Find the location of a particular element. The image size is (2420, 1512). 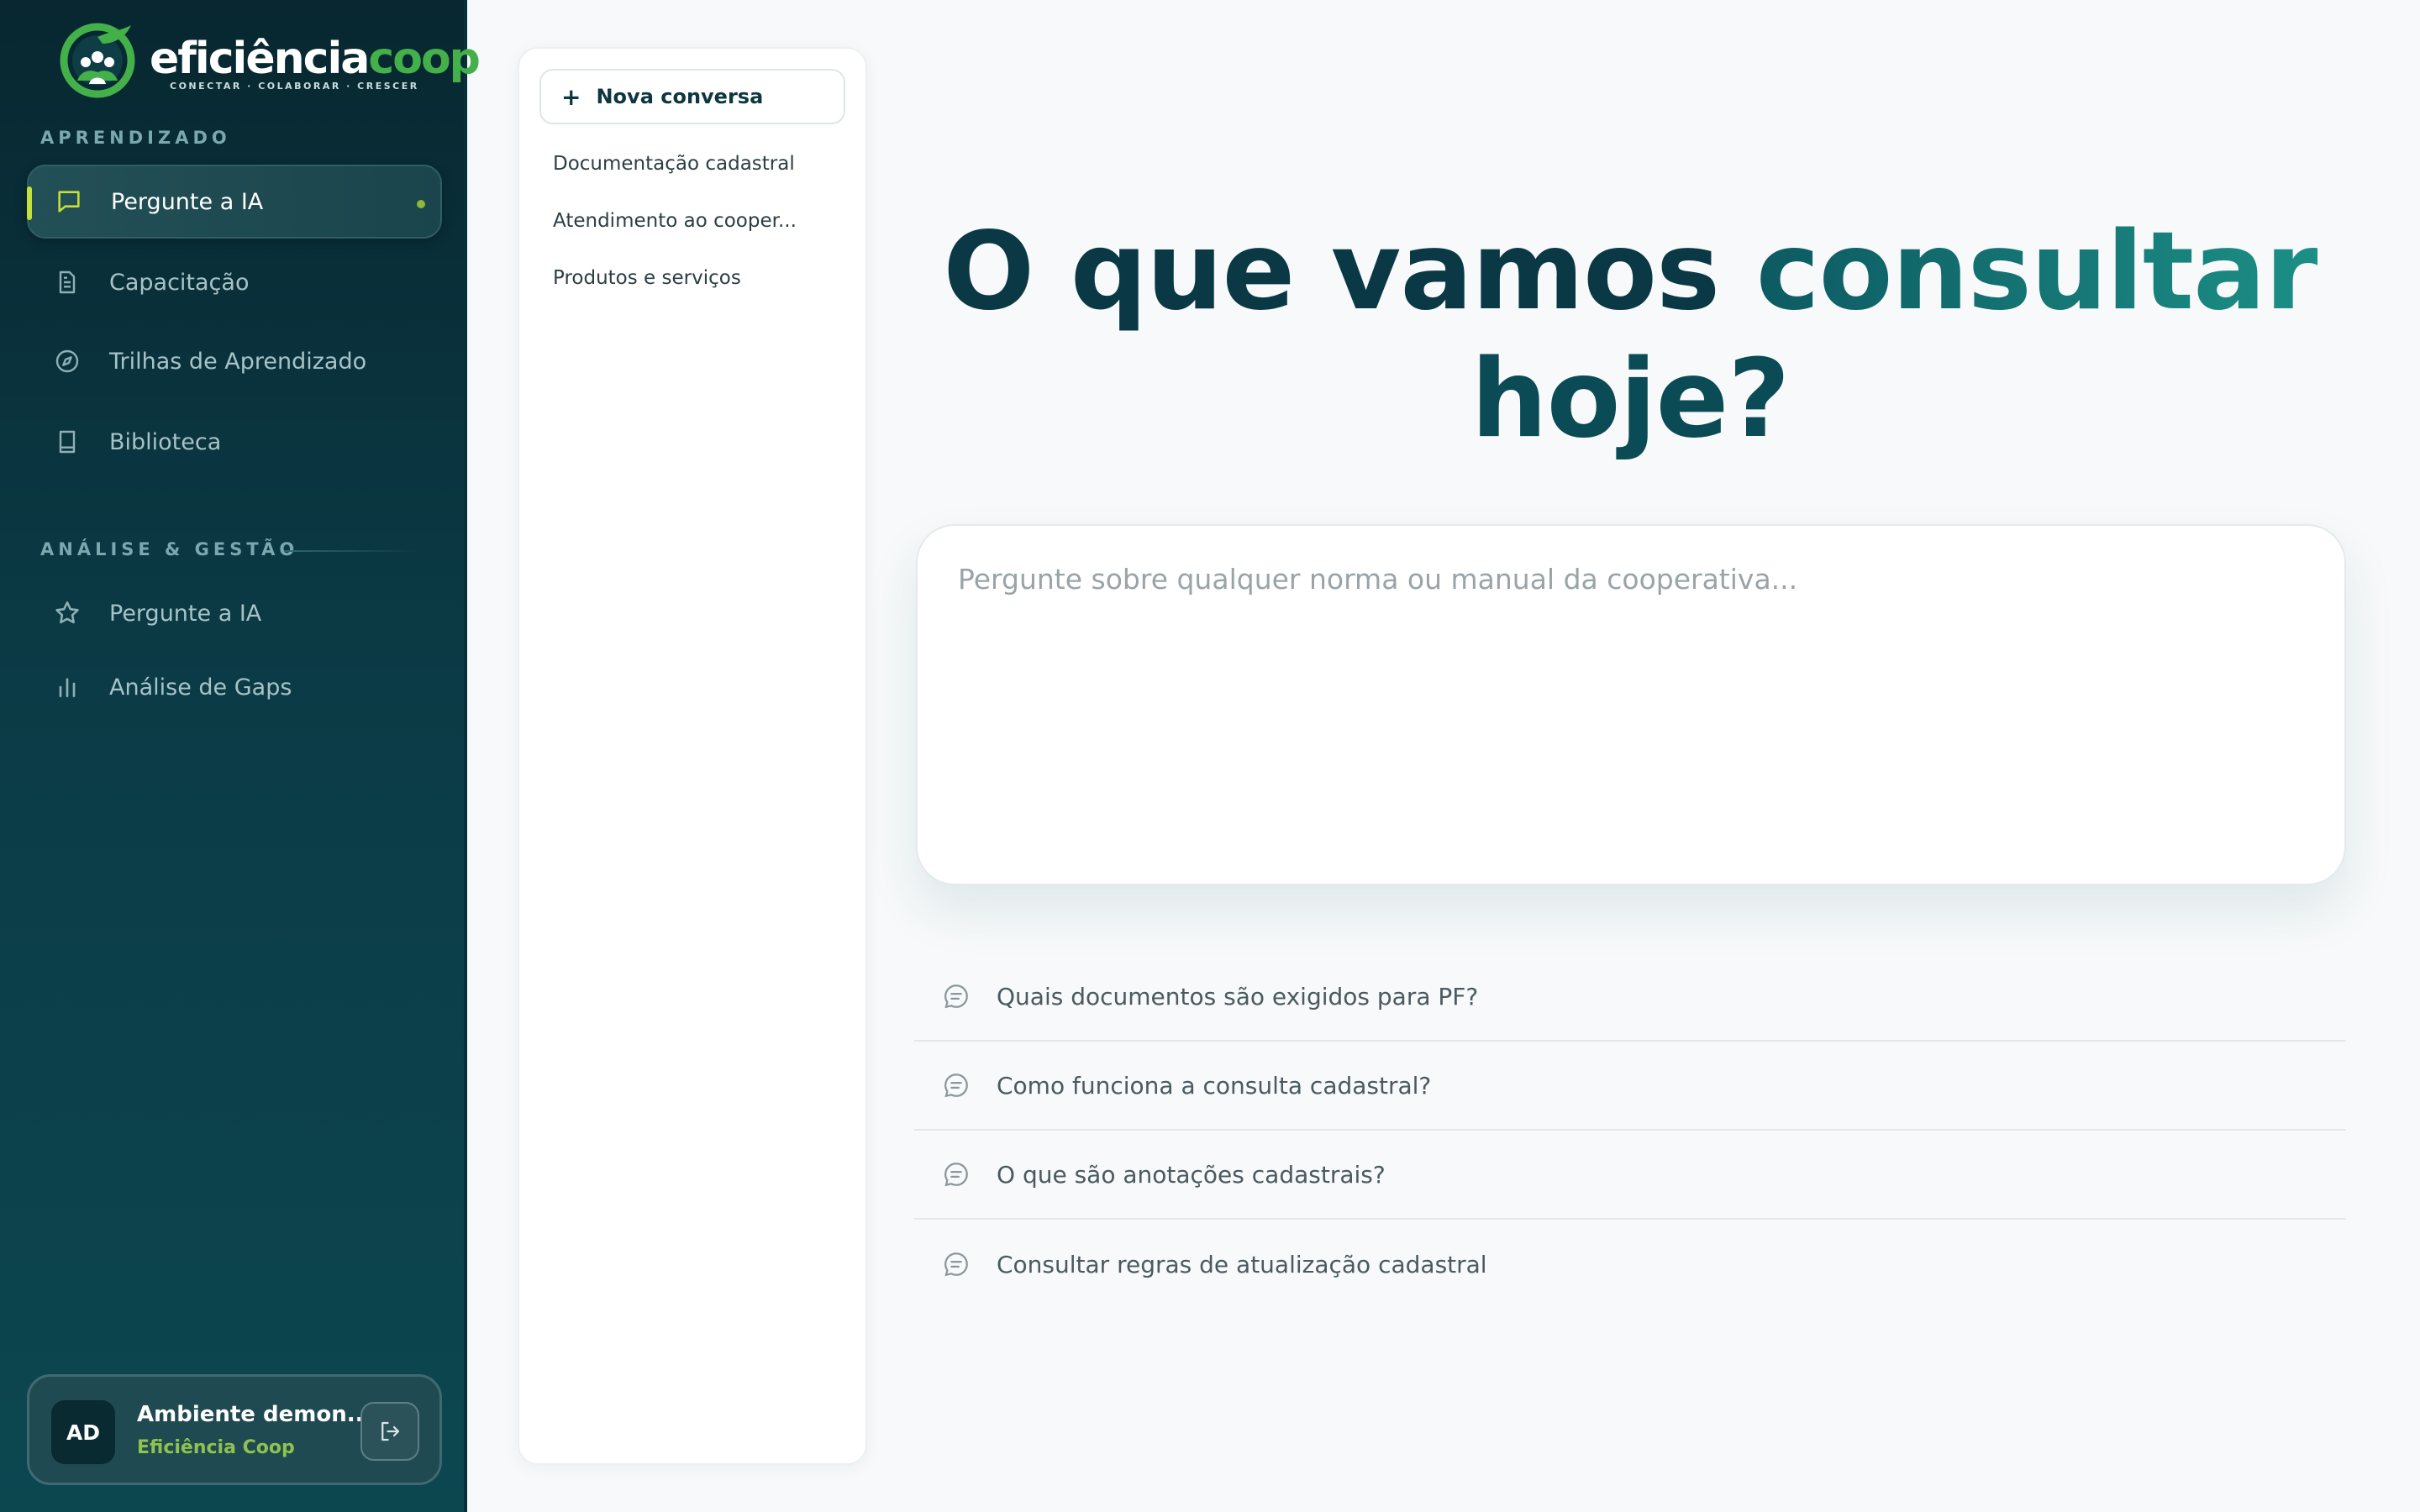

logout-icon is located at coordinates (390, 1431).